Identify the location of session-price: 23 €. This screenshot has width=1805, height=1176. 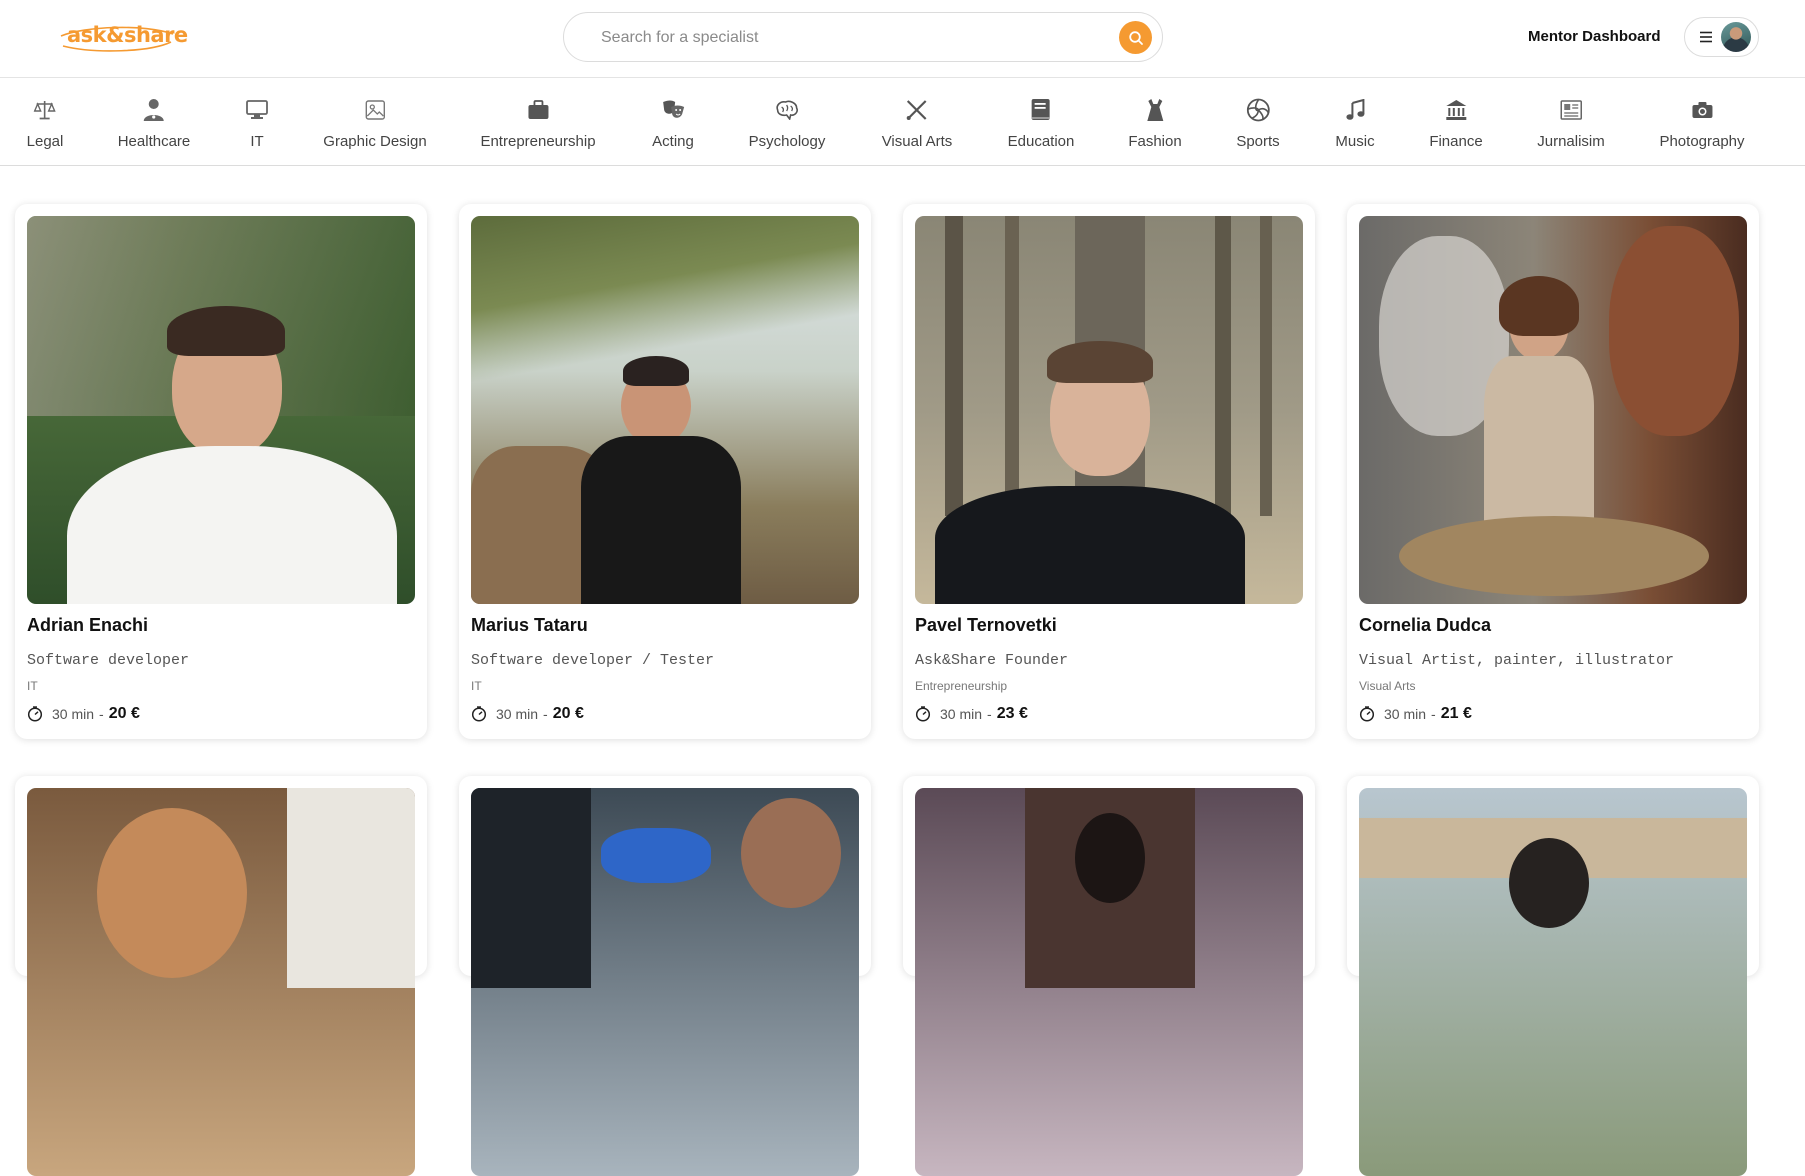
(1012, 713).